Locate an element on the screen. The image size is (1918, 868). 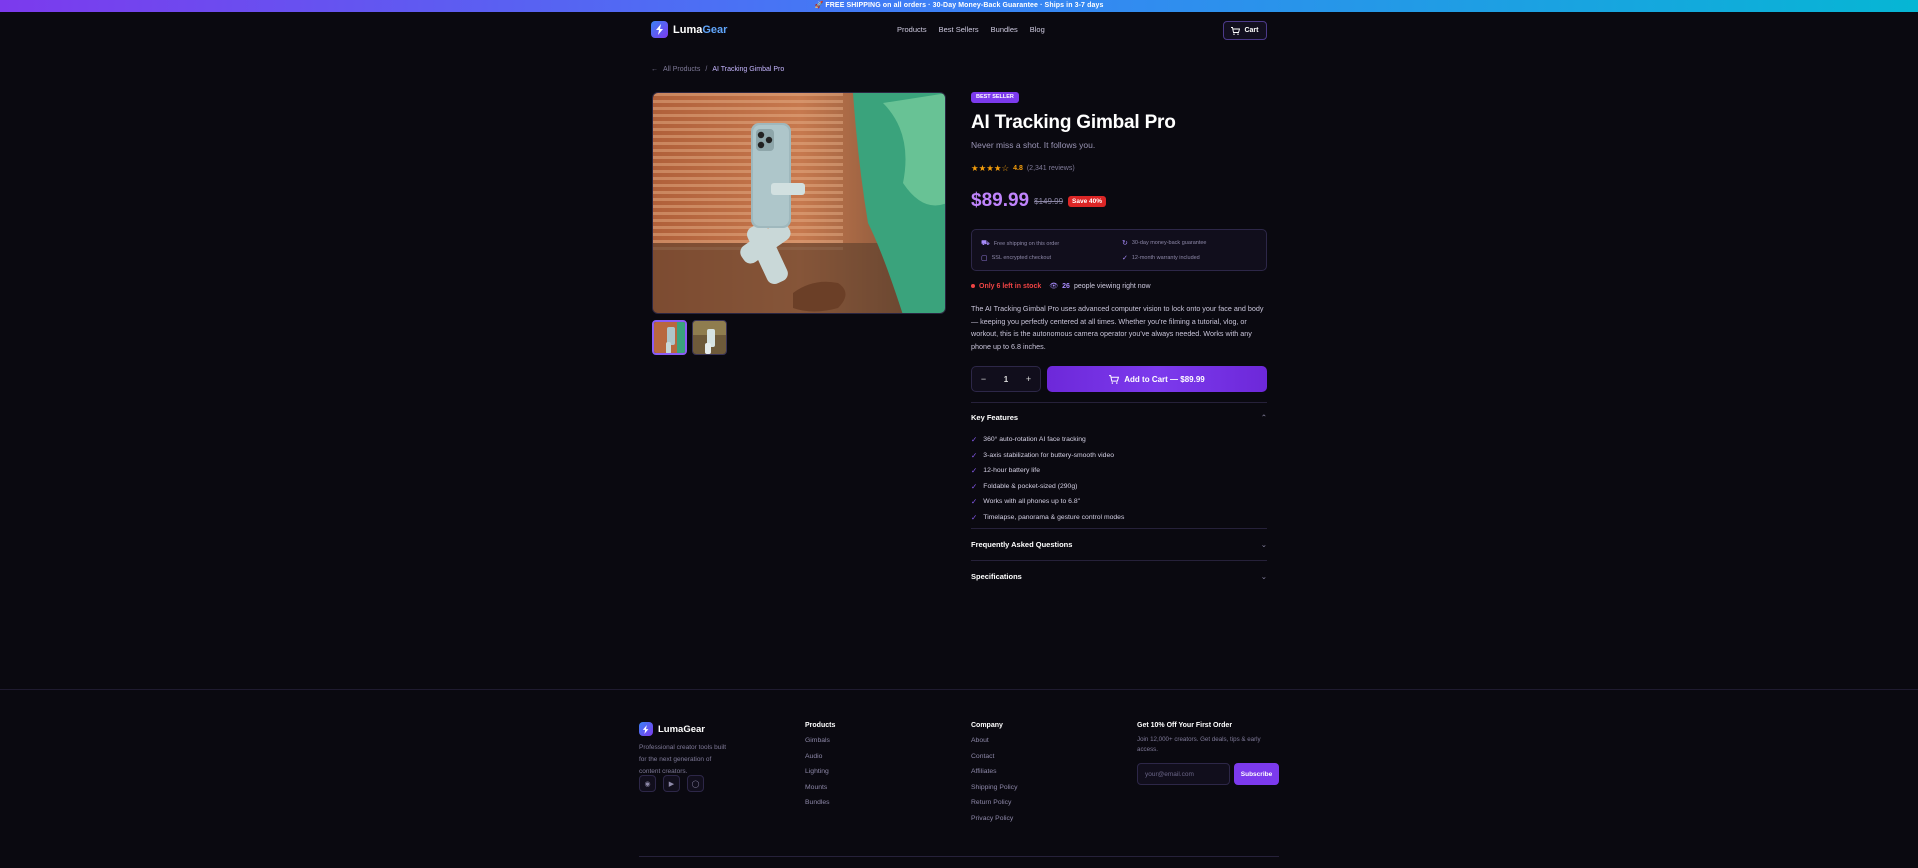
trust-item-warranty: ✓ 12-month warranty included is located at coordinates (1161, 258).